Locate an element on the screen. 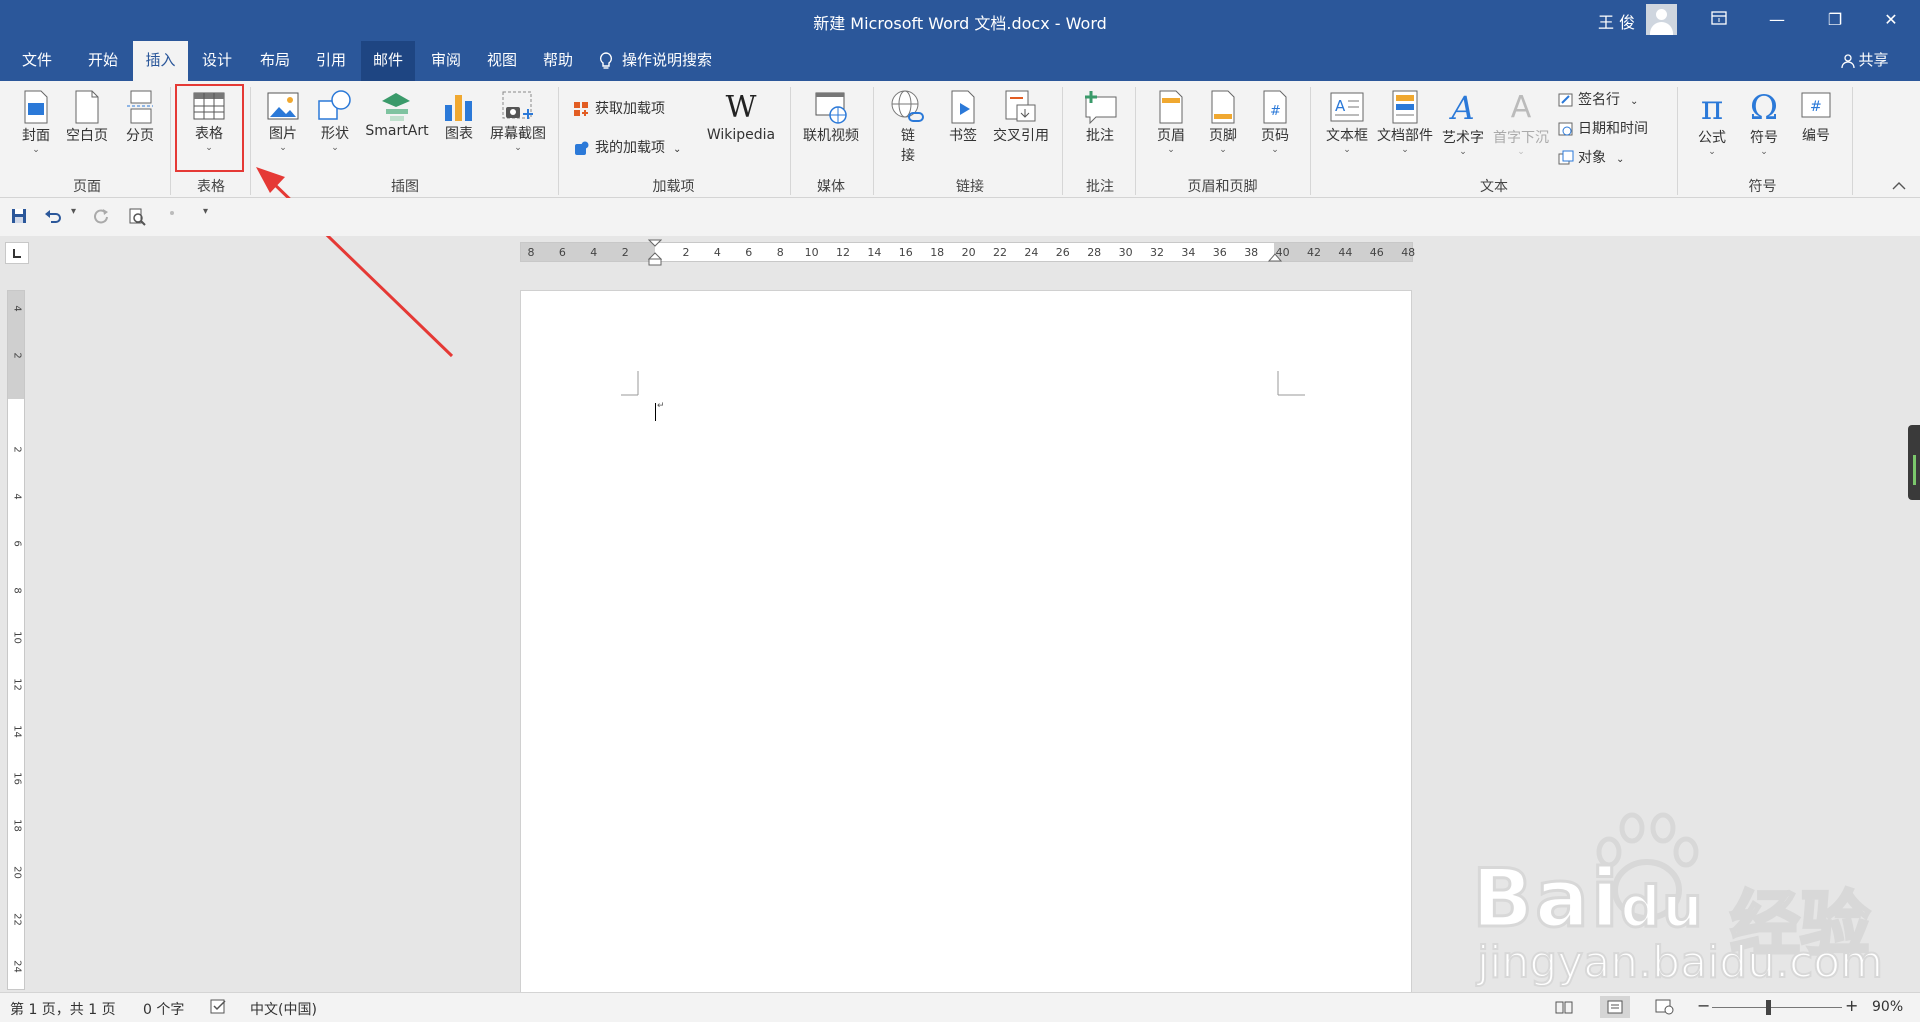 This screenshot has width=1920, height=1022. print-layout-button is located at coordinates (1615, 1007).